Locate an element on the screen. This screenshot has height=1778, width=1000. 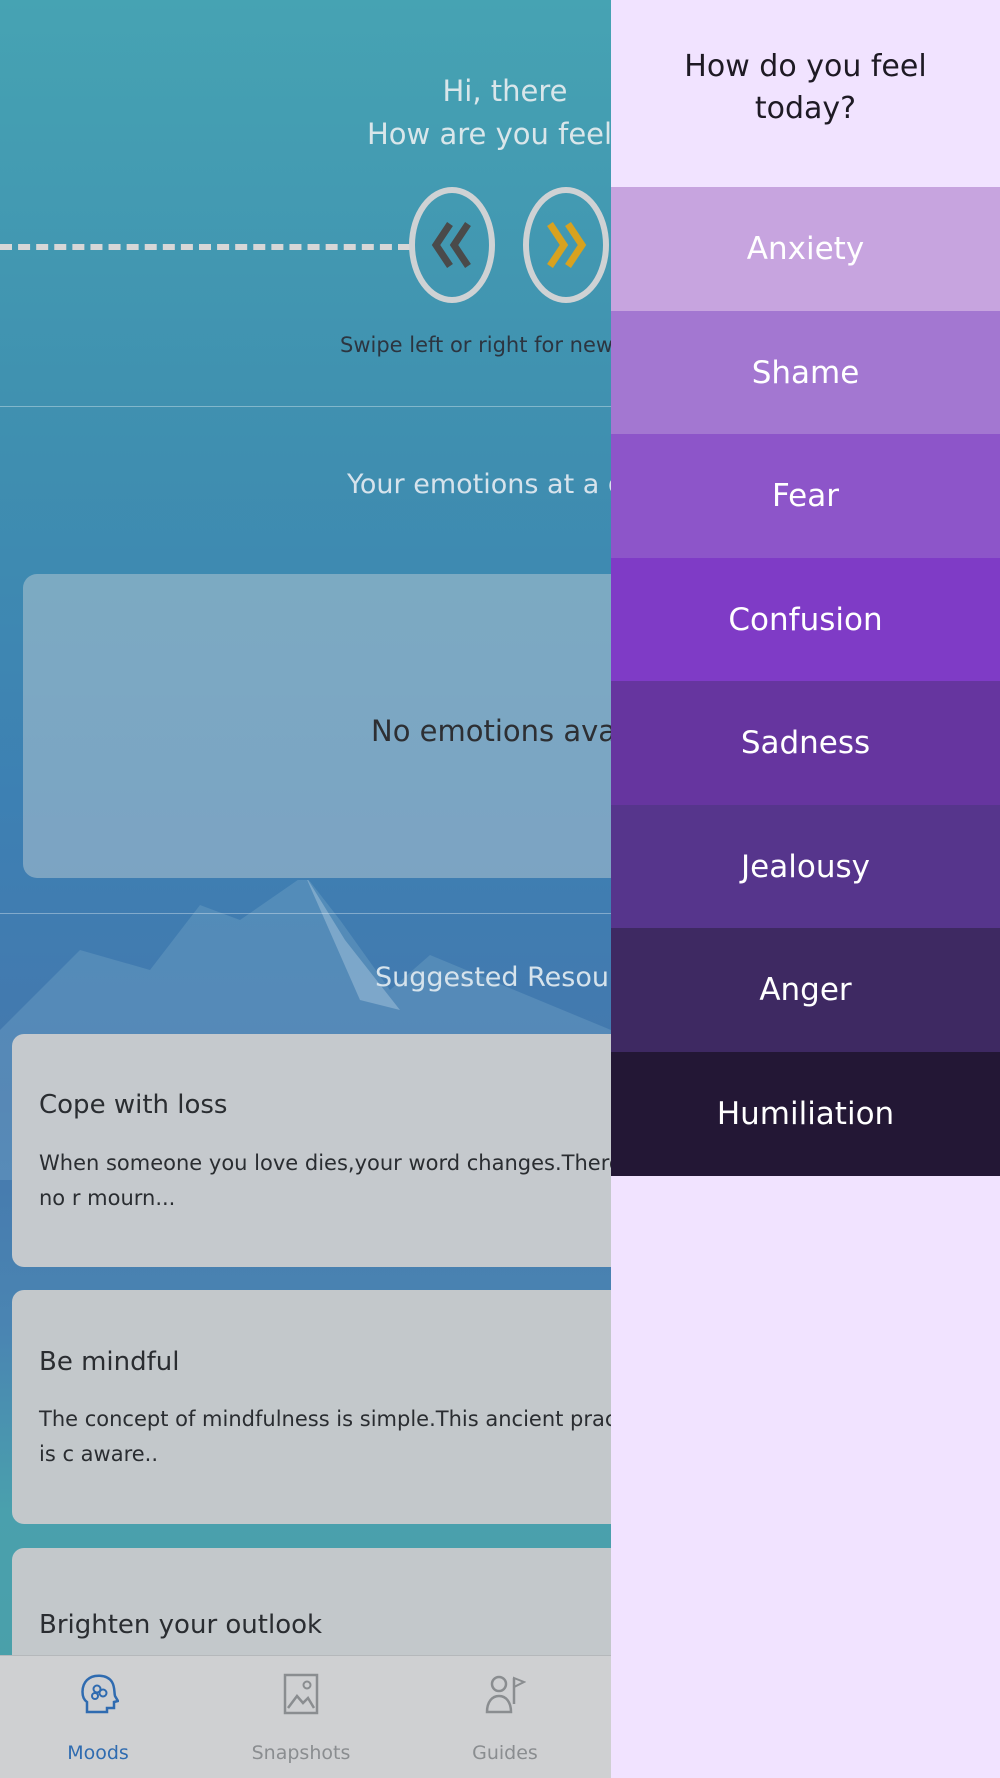
swipe-hint: Swipe left or right for new sna is located at coordinates (475, 345).